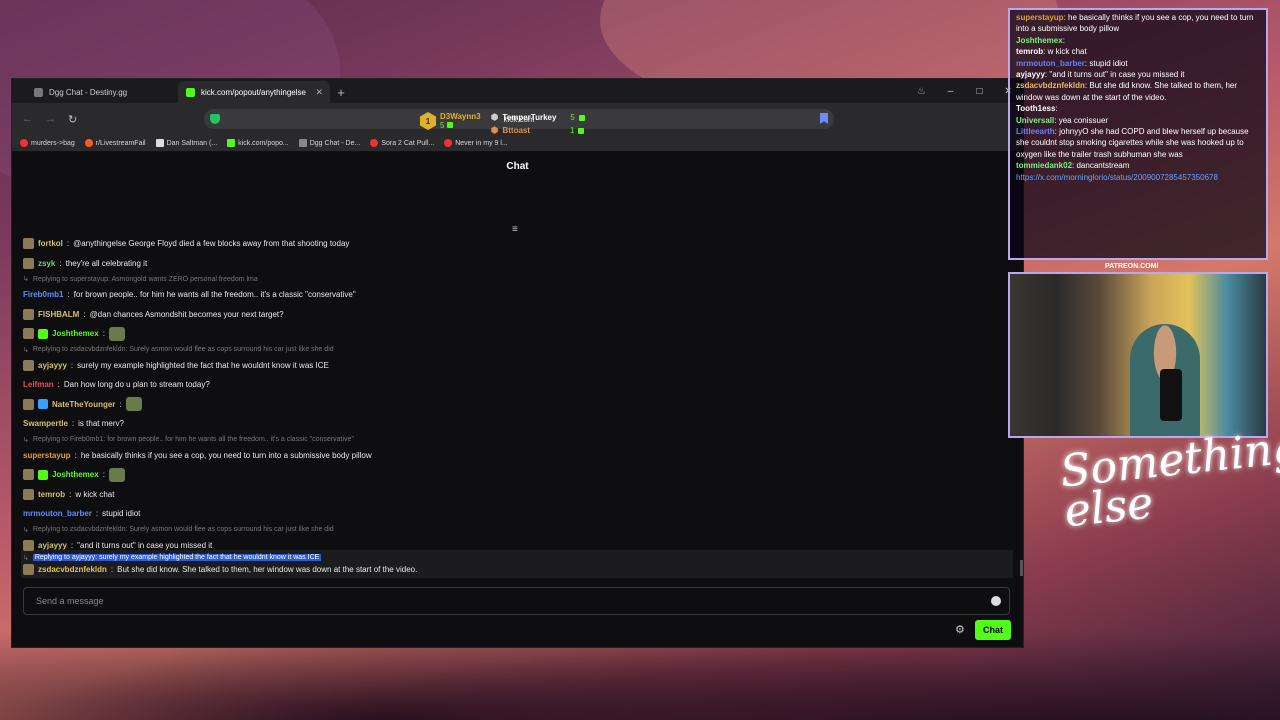  What do you see at coordinates (46, 263) in the screenshot?
I see `username: zsyk` at bounding box center [46, 263].